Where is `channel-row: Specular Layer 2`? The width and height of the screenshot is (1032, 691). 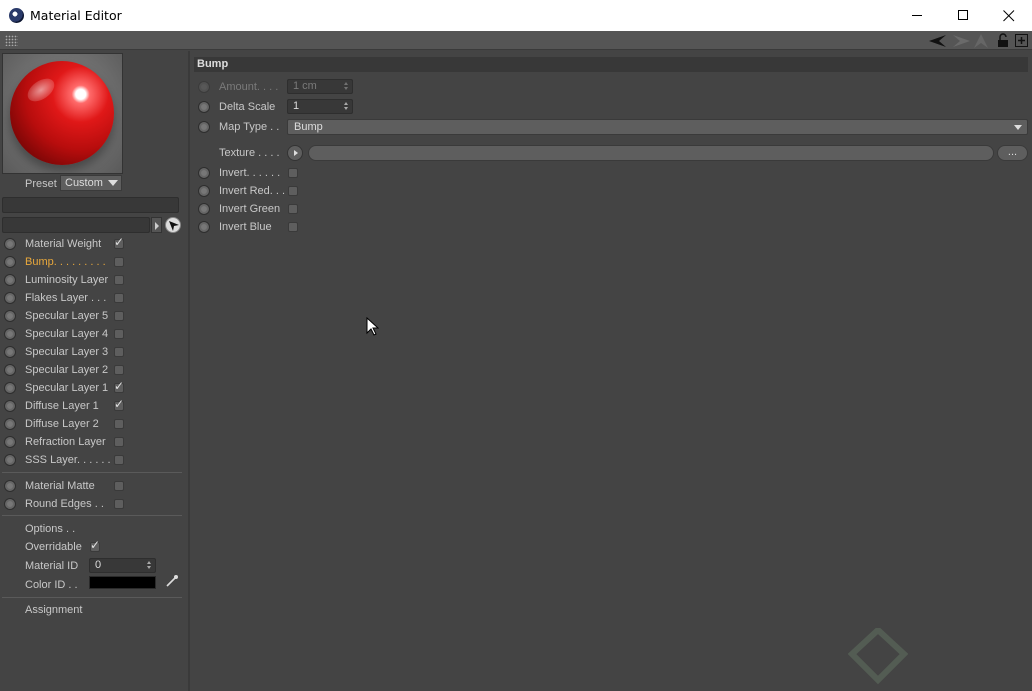 channel-row: Specular Layer 2 is located at coordinates (94, 370).